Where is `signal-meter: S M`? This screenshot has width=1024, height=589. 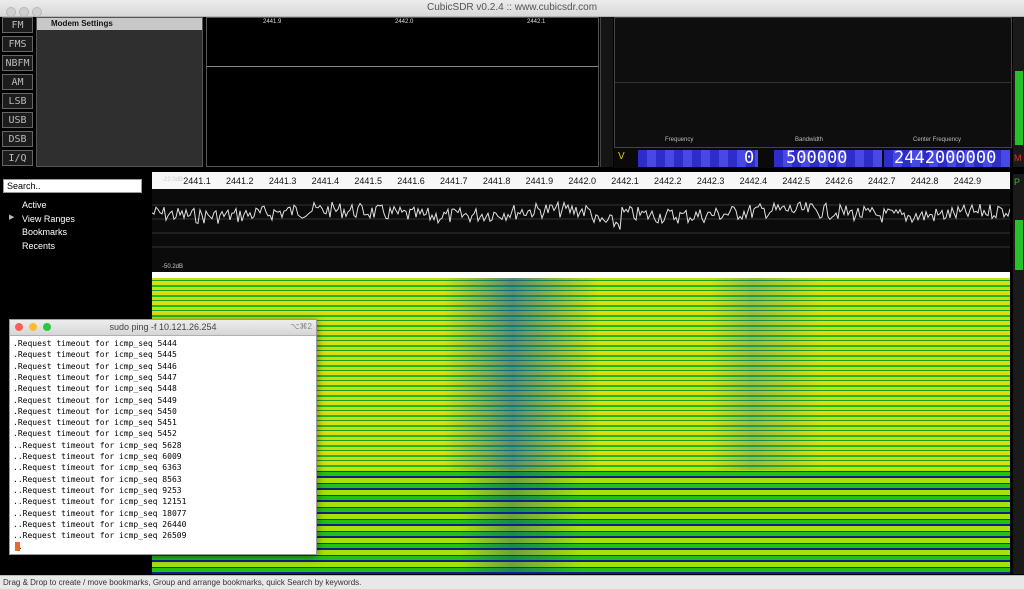
signal-meter: S M is located at coordinates (1018, 92).